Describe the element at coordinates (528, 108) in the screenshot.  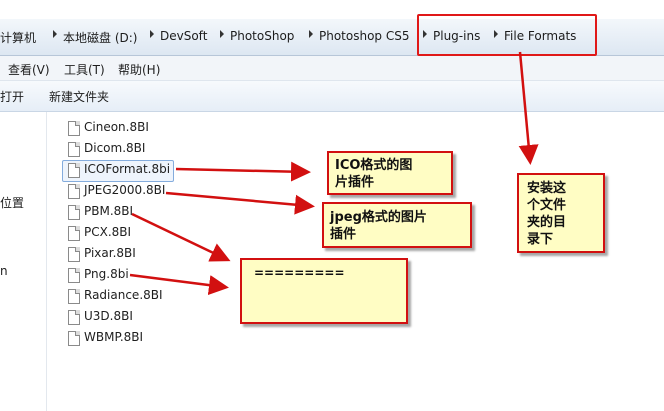
I see `arrow-path` at that location.